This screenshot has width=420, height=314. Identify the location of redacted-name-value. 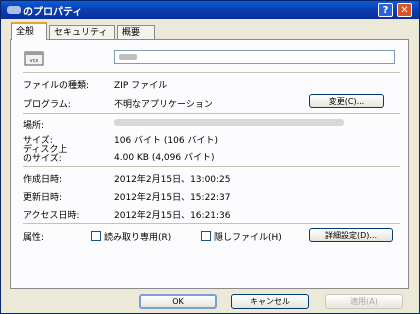
(128, 57).